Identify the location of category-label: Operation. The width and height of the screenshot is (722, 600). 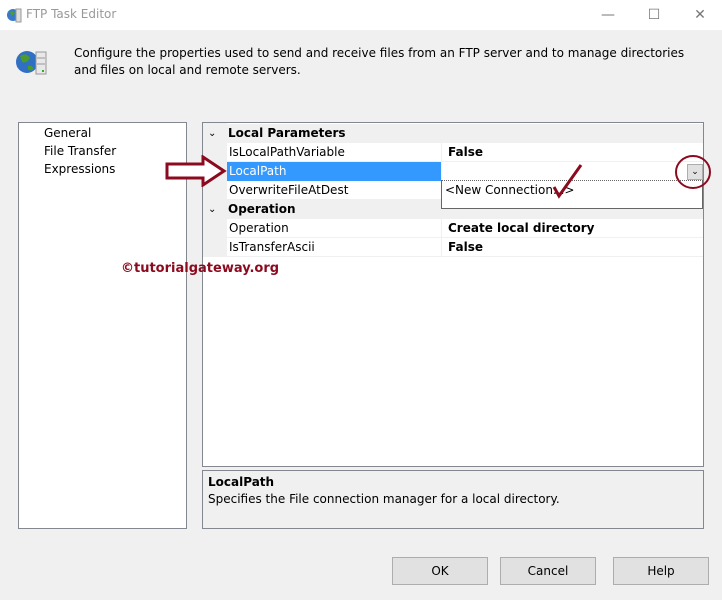
(262, 209).